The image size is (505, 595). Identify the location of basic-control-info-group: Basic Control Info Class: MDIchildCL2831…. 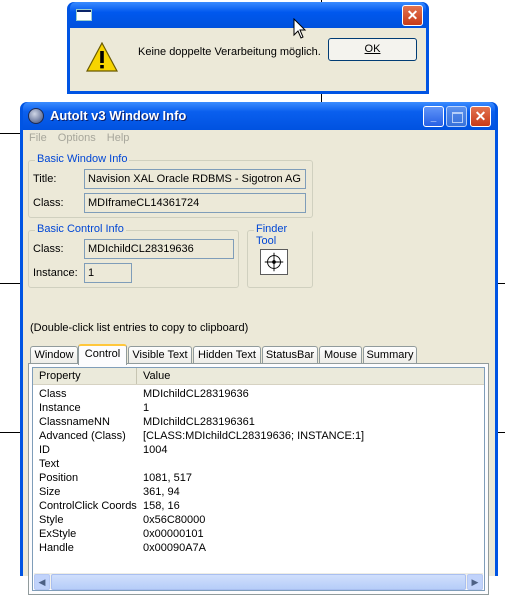
(133, 255).